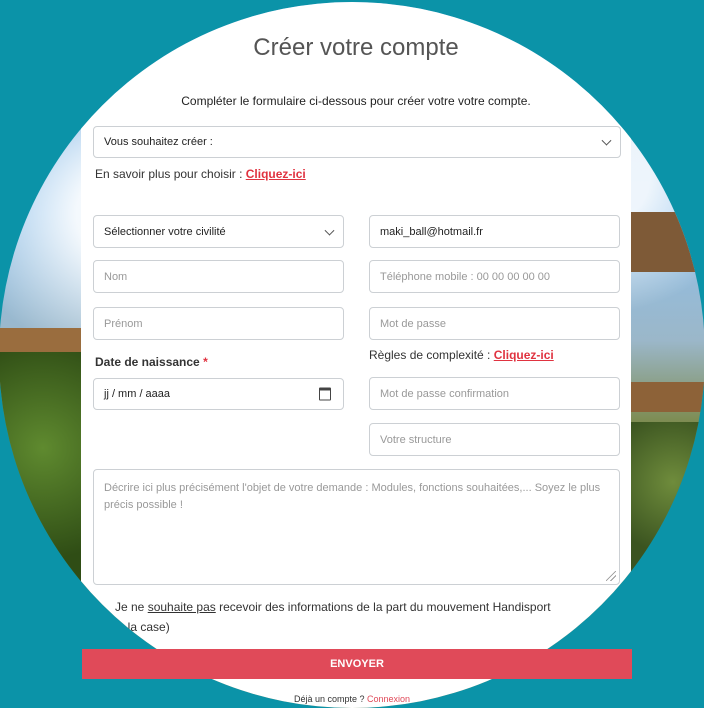 This screenshot has height=708, width=704. What do you see at coordinates (218, 394) in the screenshot?
I see `birth-date-input: jj / mm / aaaa` at bounding box center [218, 394].